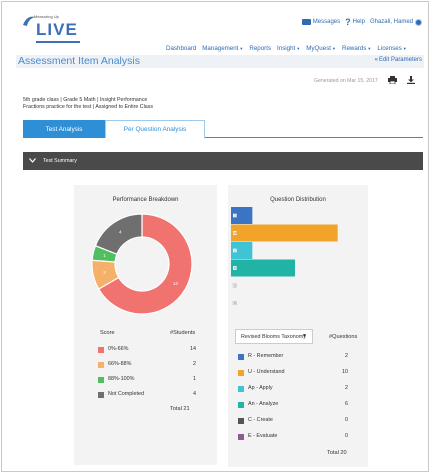 This screenshot has height=475, width=434. What do you see at coordinates (306, 22) in the screenshot?
I see `envelope-icon` at bounding box center [306, 22].